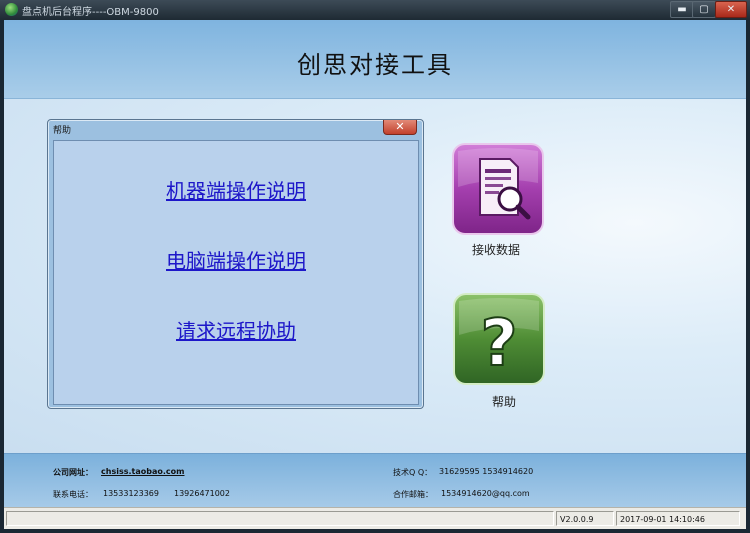 This screenshot has width=750, height=533. What do you see at coordinates (496, 250) in the screenshot?
I see `receive-data-label: 接收数据` at bounding box center [496, 250].